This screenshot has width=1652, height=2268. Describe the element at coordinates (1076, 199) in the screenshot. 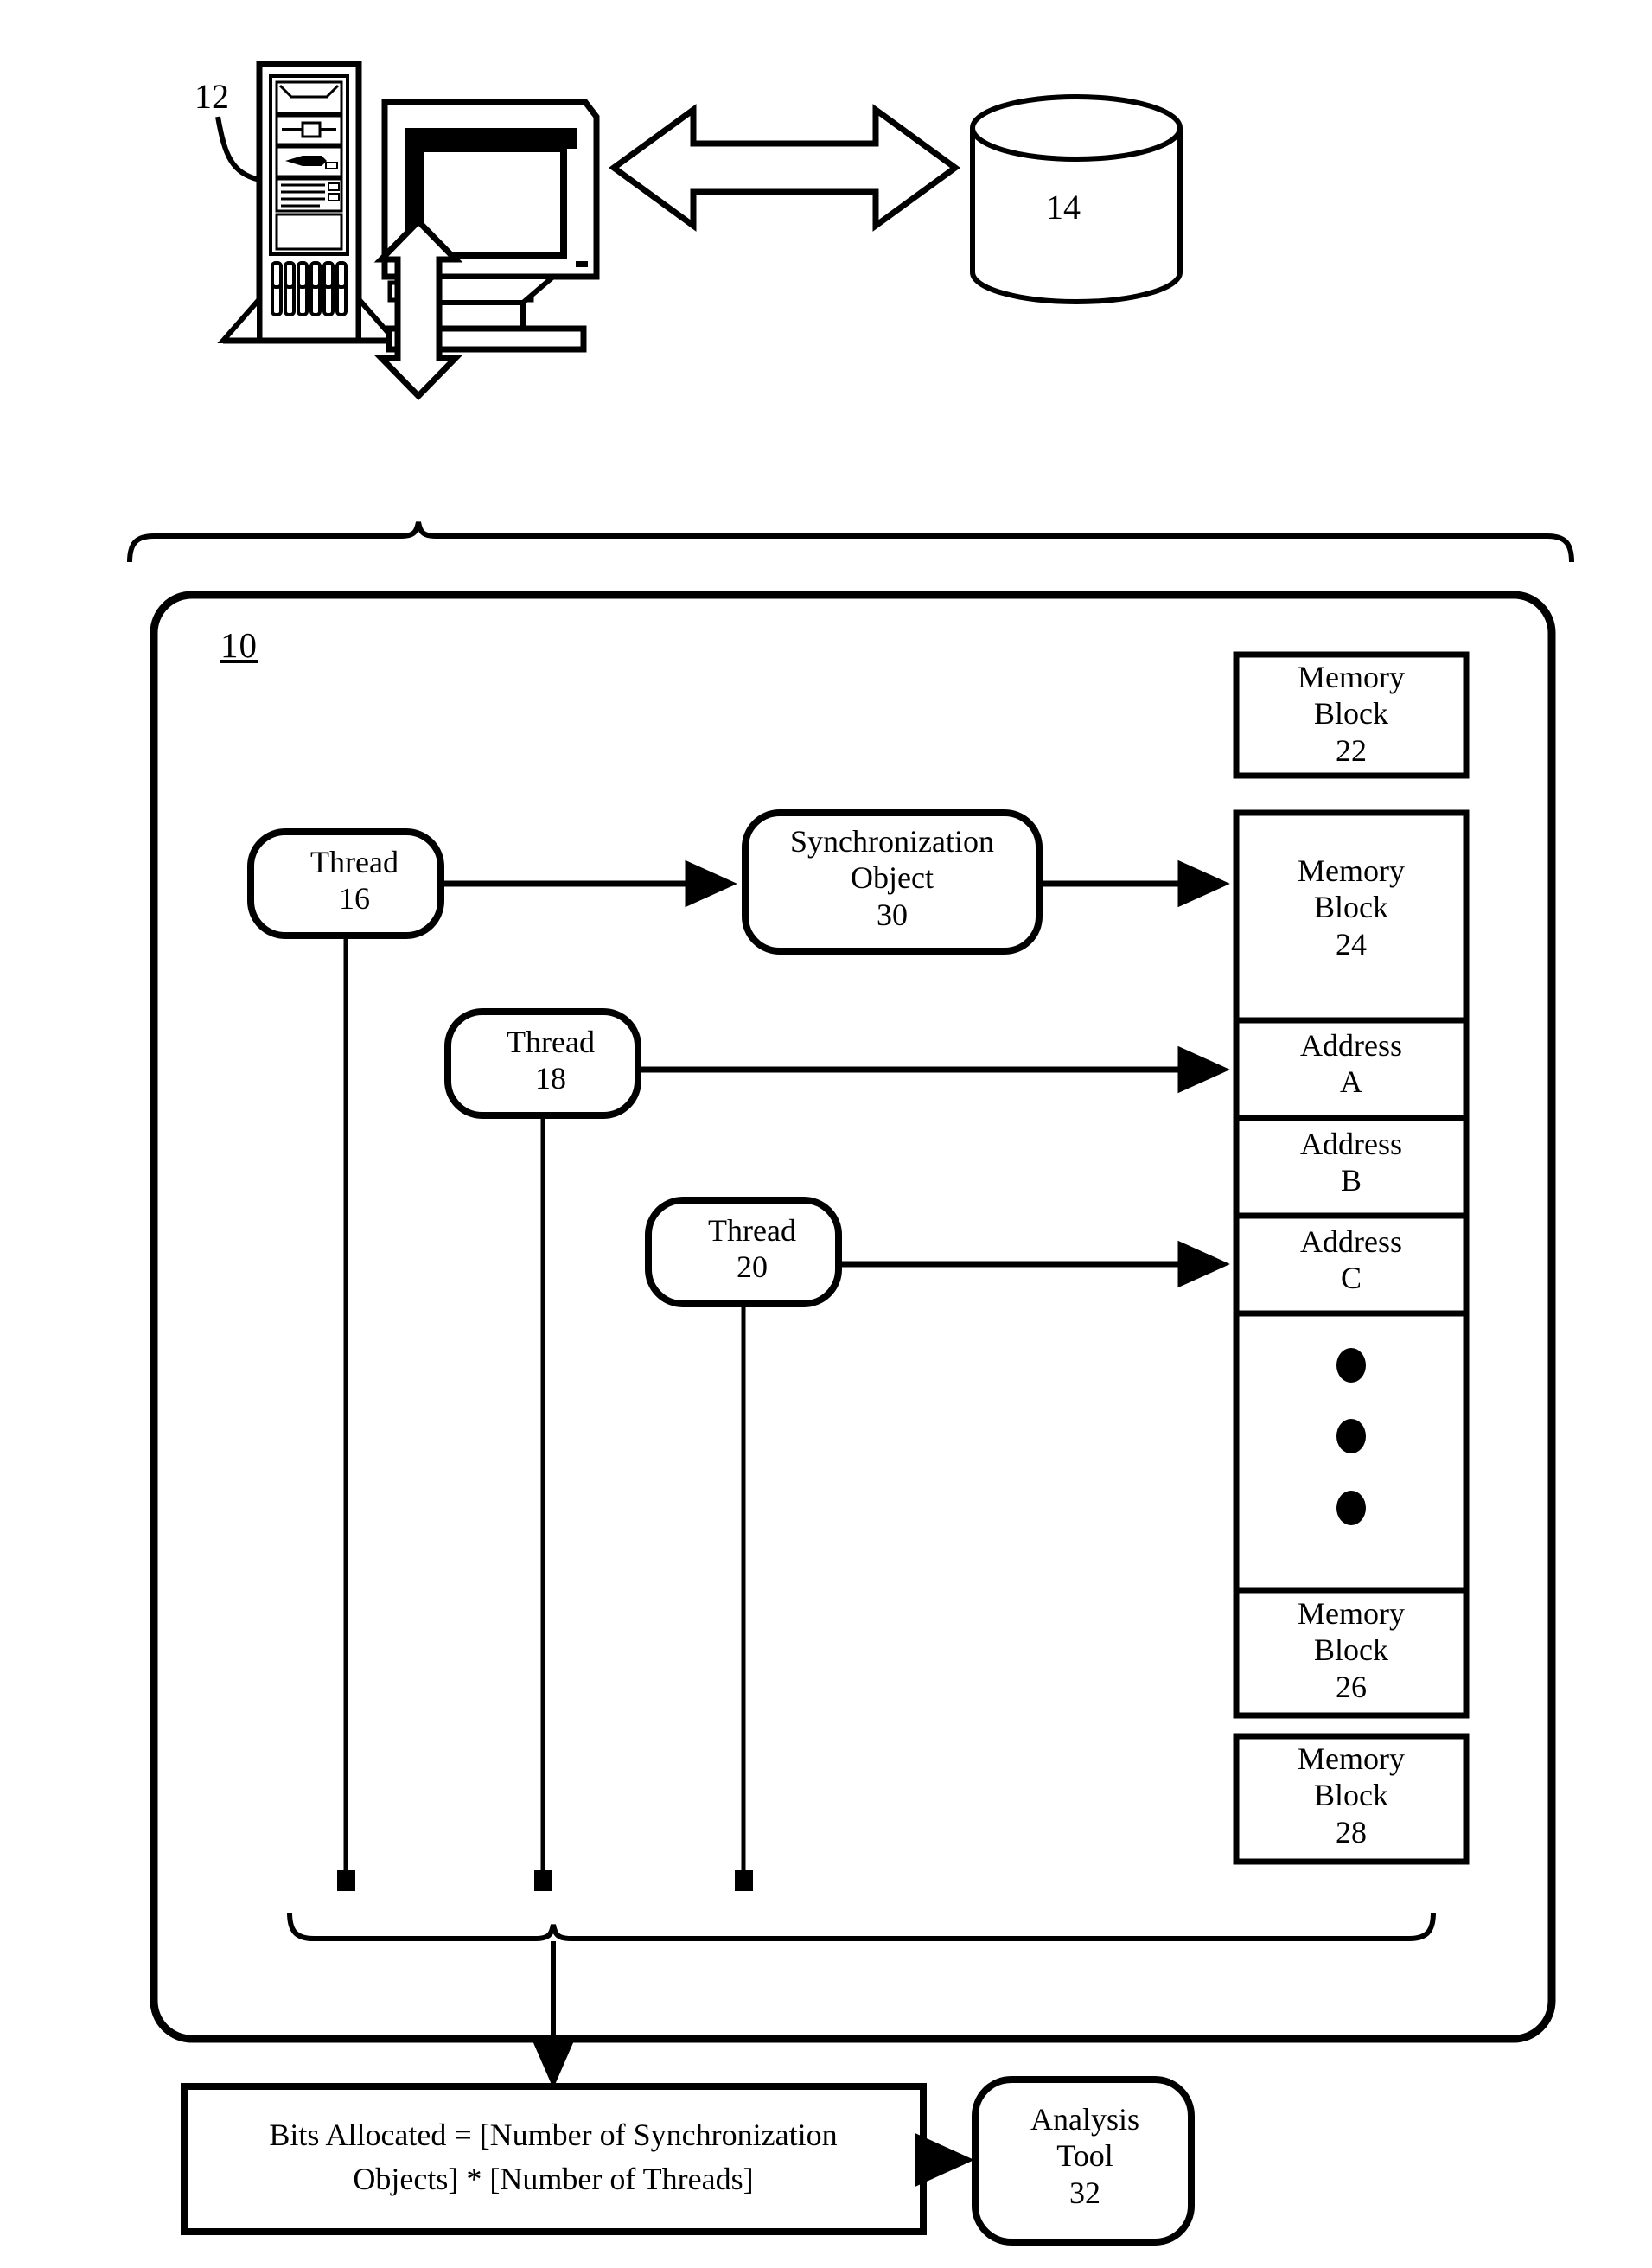

I see `database-cylinder-icon` at that location.